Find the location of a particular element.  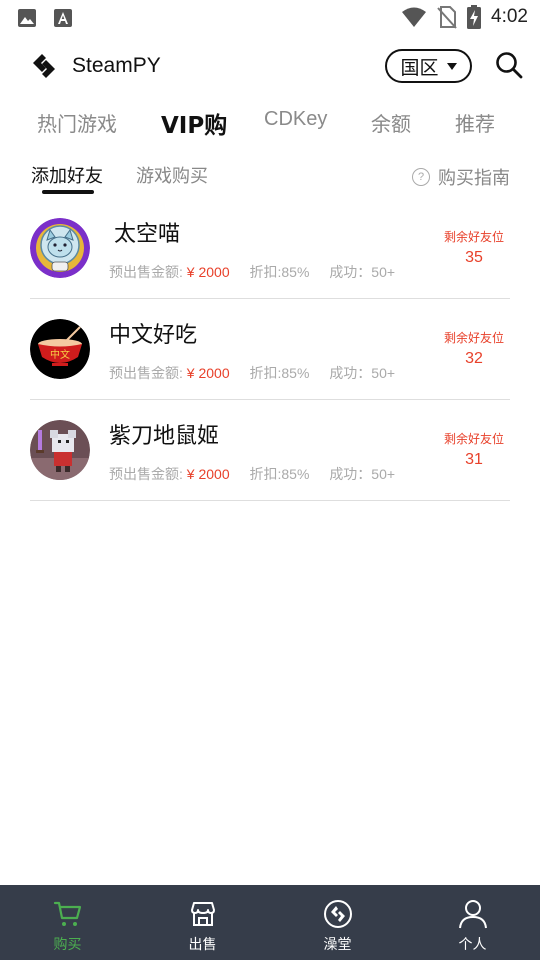

remaining-slots: 剩余好友位 32 is located at coordinates (474, 348).